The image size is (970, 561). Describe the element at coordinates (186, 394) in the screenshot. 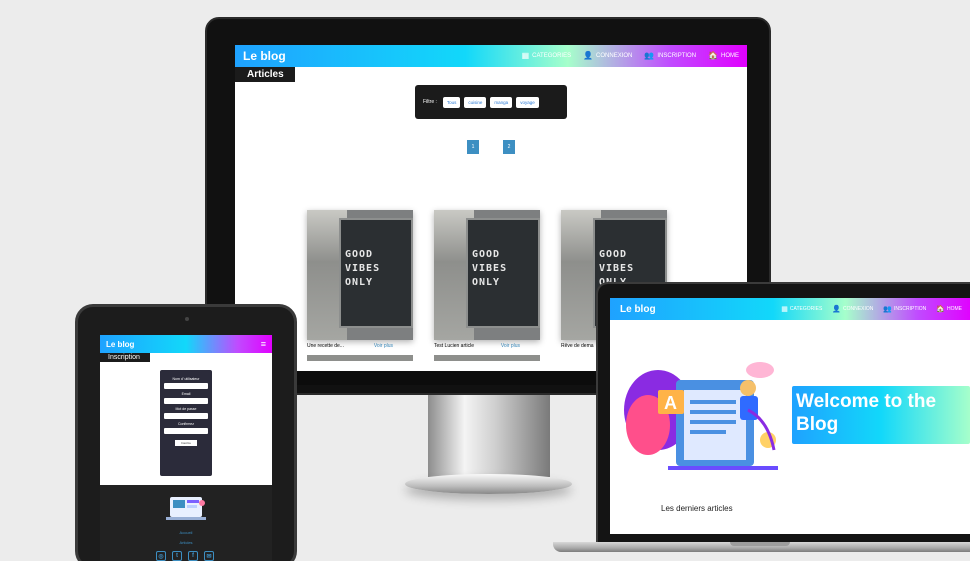

I see `email-label: Email` at that location.